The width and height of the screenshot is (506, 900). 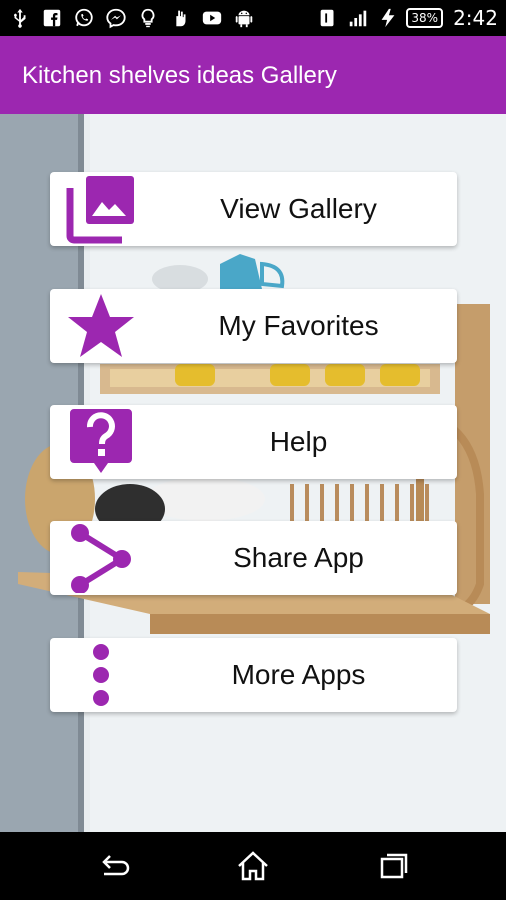 I want to click on my-favorites-button: My Favorites, so click(x=253, y=326).